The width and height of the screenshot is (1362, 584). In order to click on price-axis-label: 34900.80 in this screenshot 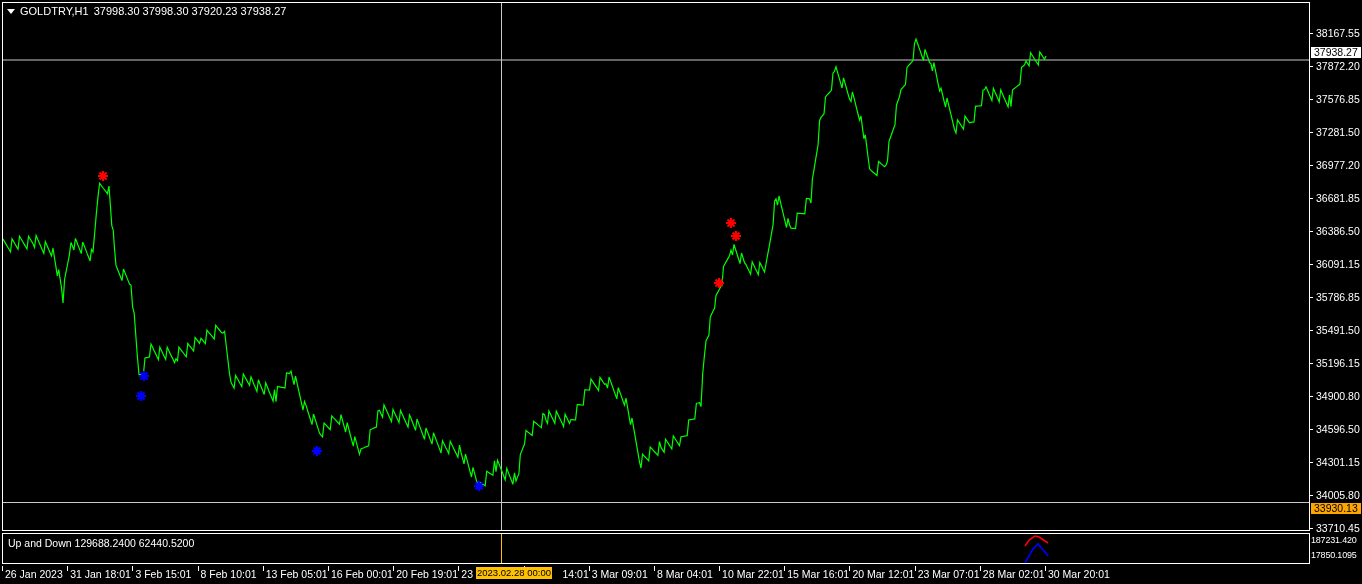, I will do `click(1336, 396)`.